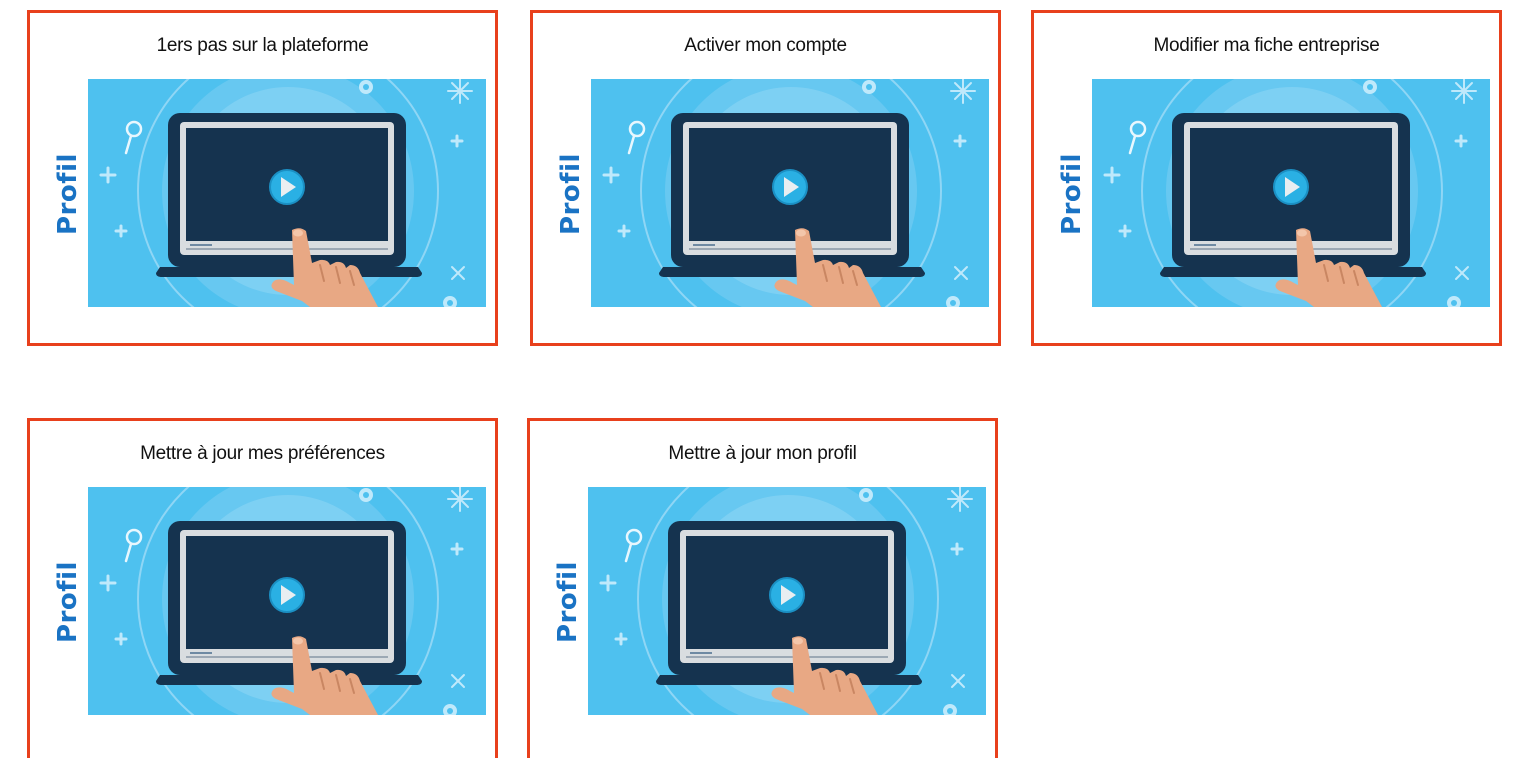 Image resolution: width=1514 pixels, height=758 pixels. I want to click on video-card-modifier-fiche: Modifier ma fiche entreprise Profil, so click(1266, 178).